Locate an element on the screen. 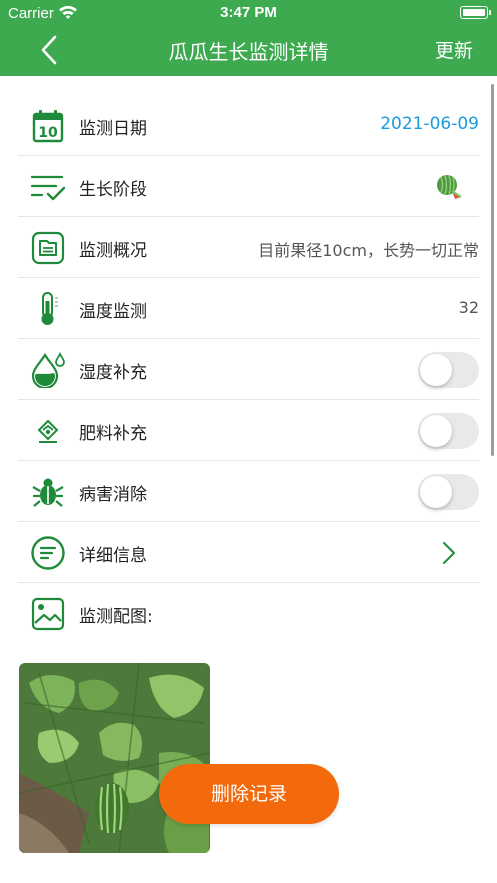 Image resolution: width=497 pixels, height=883 pixels. row-label: 监测配图: is located at coordinates (116, 617).